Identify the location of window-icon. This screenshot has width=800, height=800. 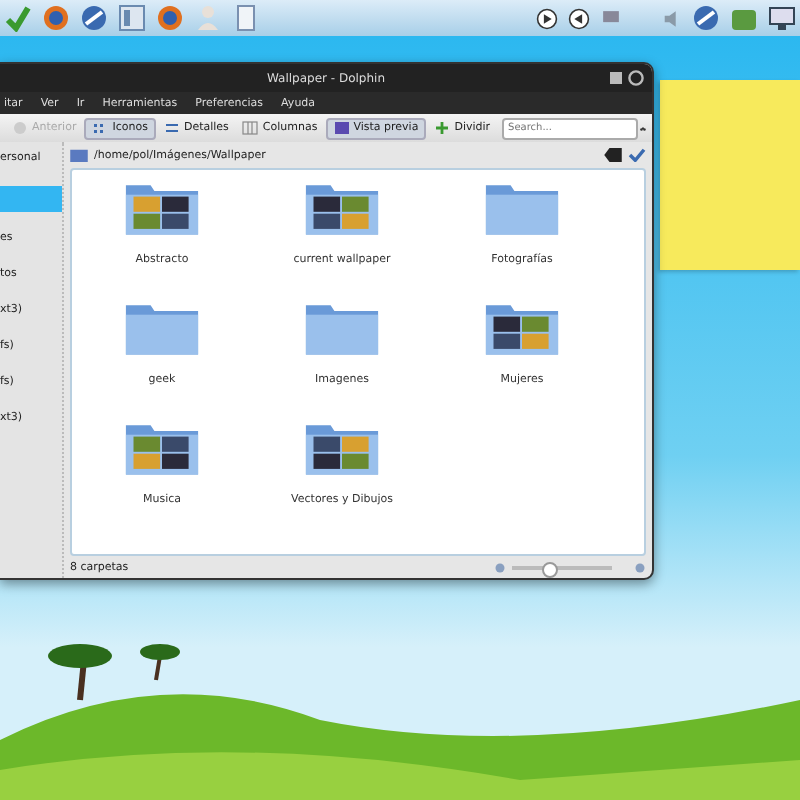
(132, 18).